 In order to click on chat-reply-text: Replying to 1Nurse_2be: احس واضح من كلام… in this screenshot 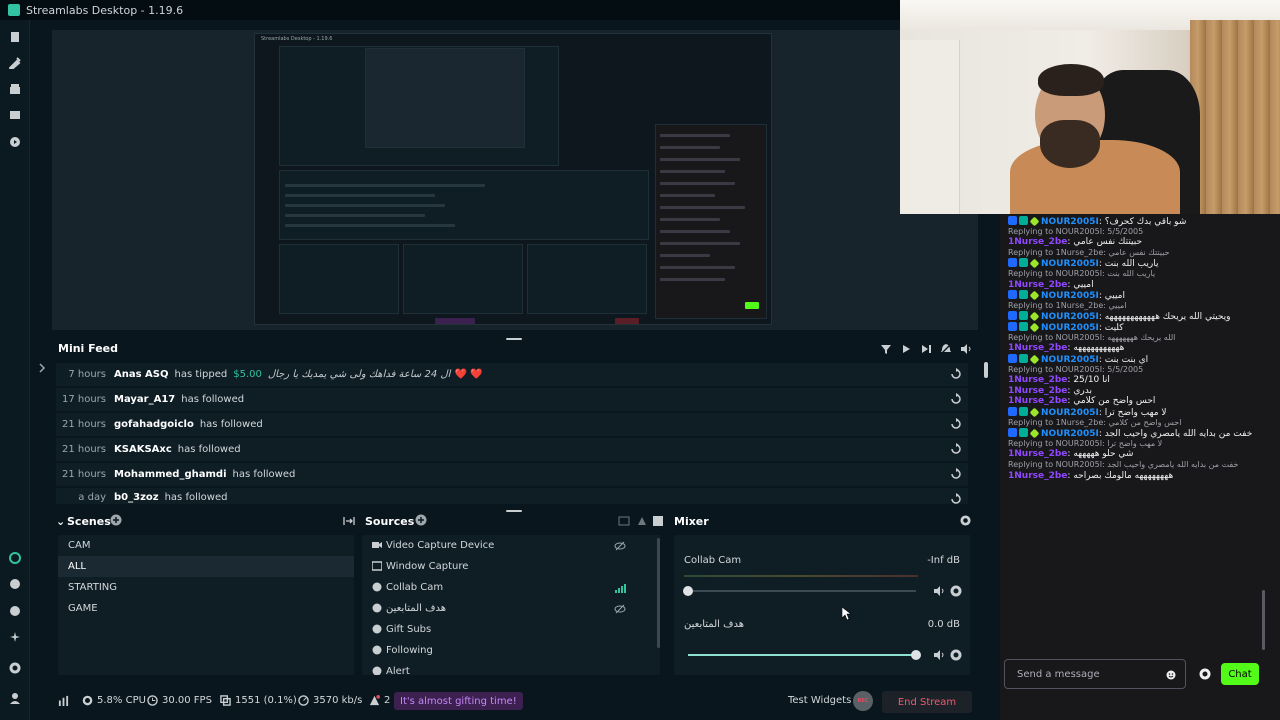, I will do `click(1095, 422)`.